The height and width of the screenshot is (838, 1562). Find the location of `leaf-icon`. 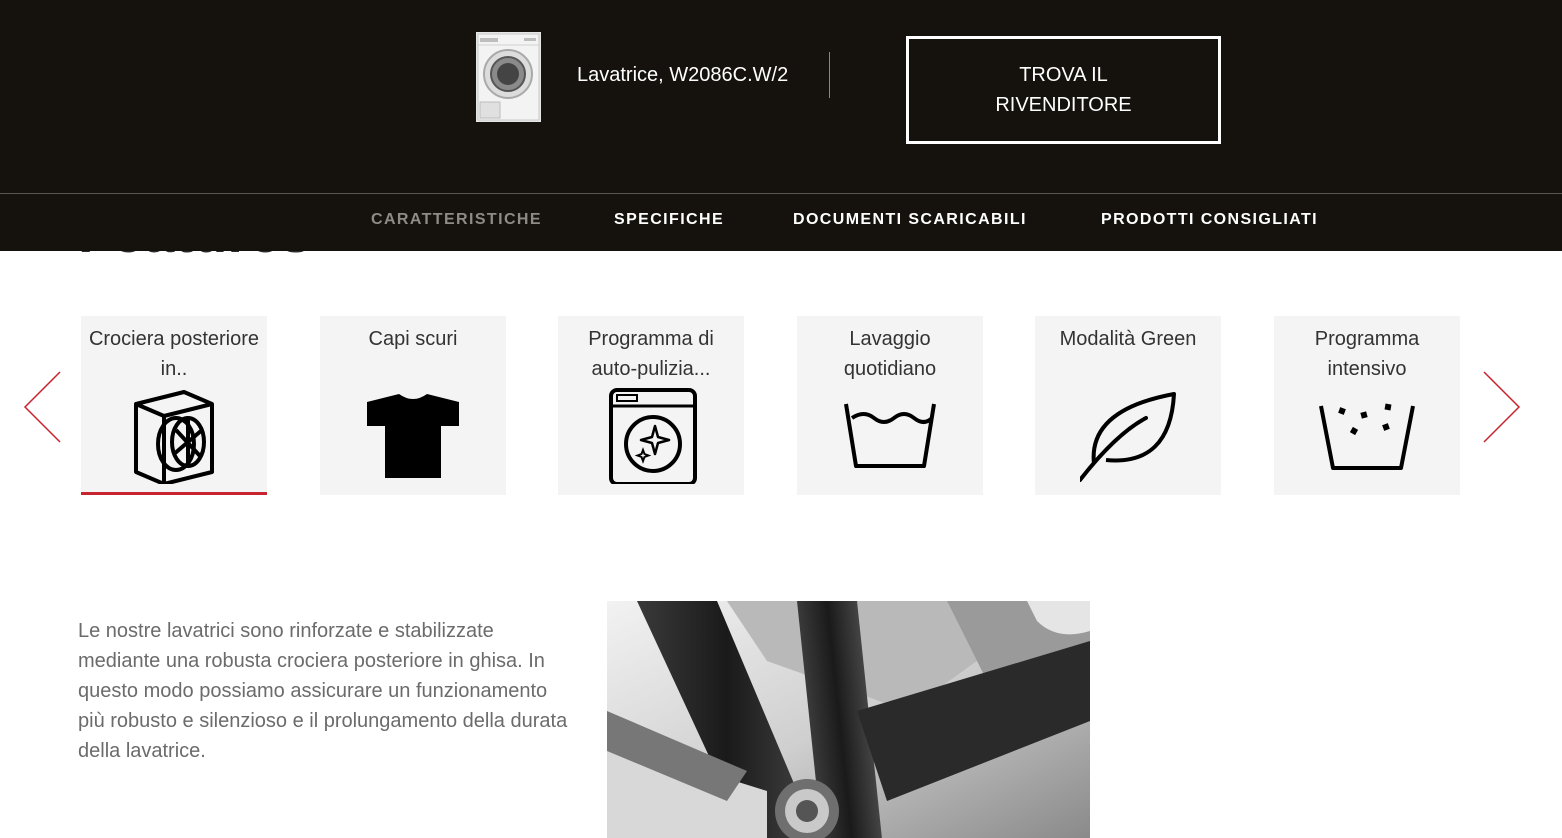

leaf-icon is located at coordinates (1128, 437).